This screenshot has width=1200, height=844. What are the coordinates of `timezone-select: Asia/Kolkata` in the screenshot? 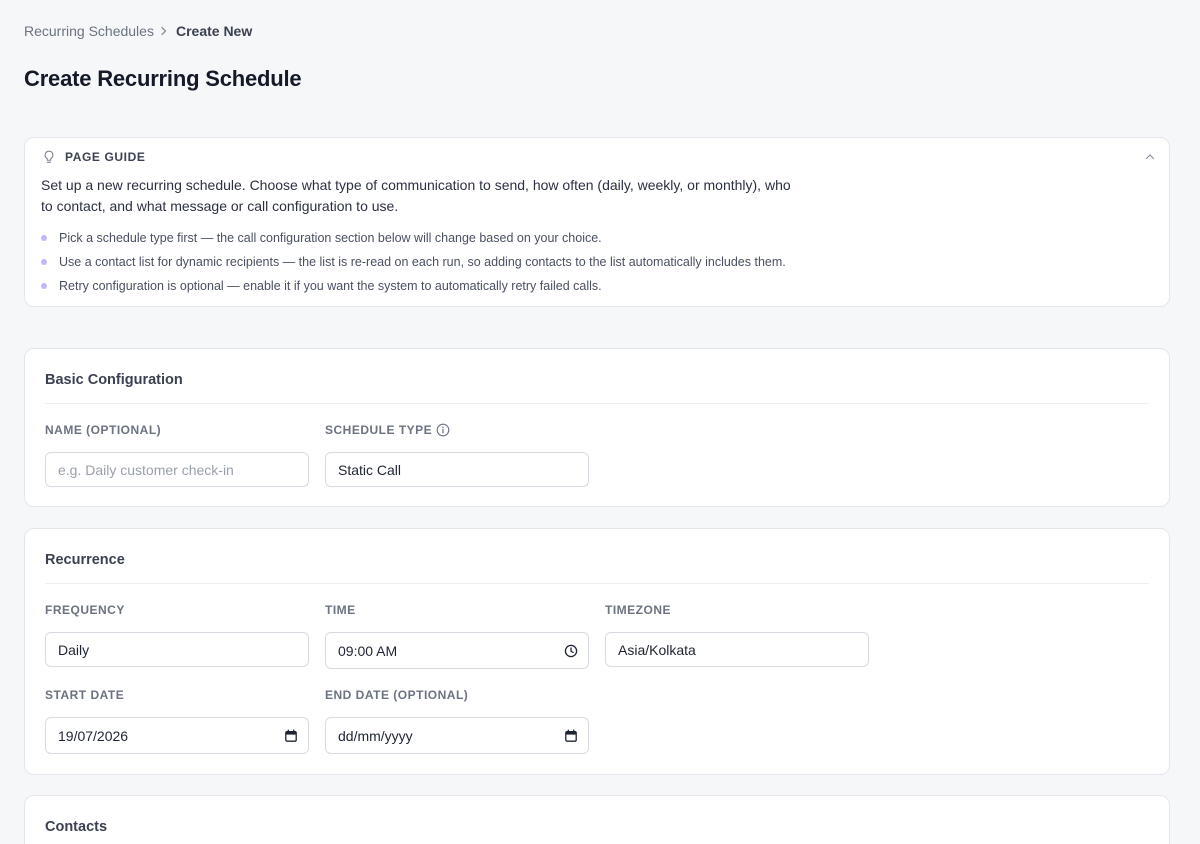 It's located at (737, 649).